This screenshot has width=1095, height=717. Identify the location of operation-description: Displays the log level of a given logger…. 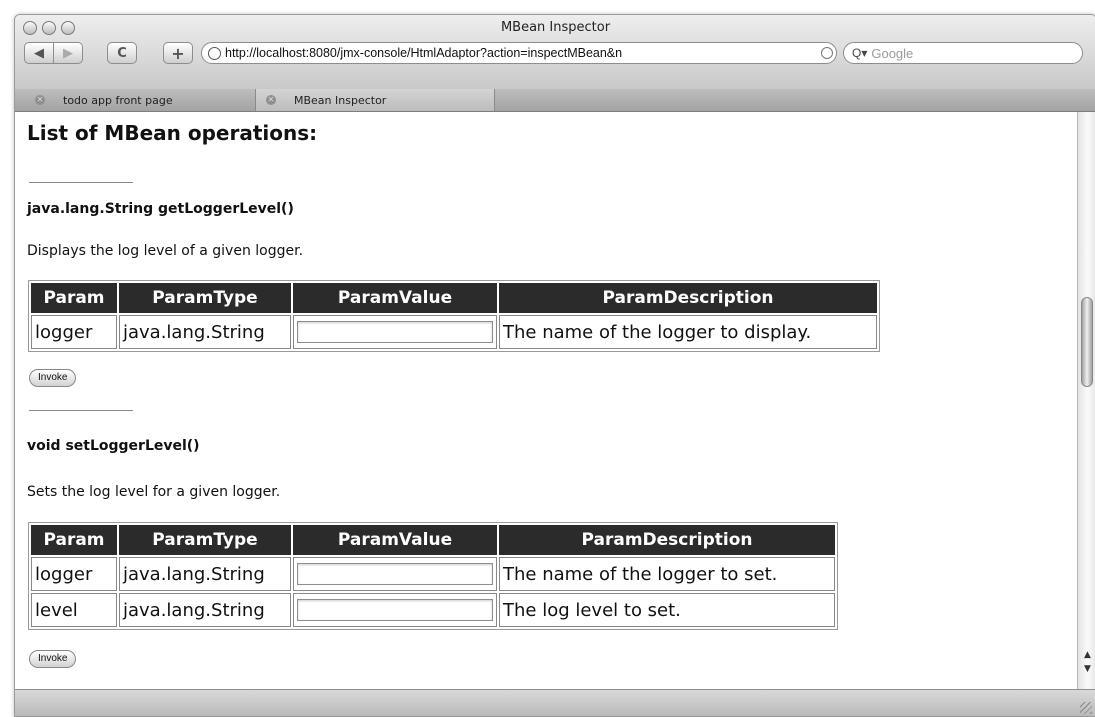
(165, 251).